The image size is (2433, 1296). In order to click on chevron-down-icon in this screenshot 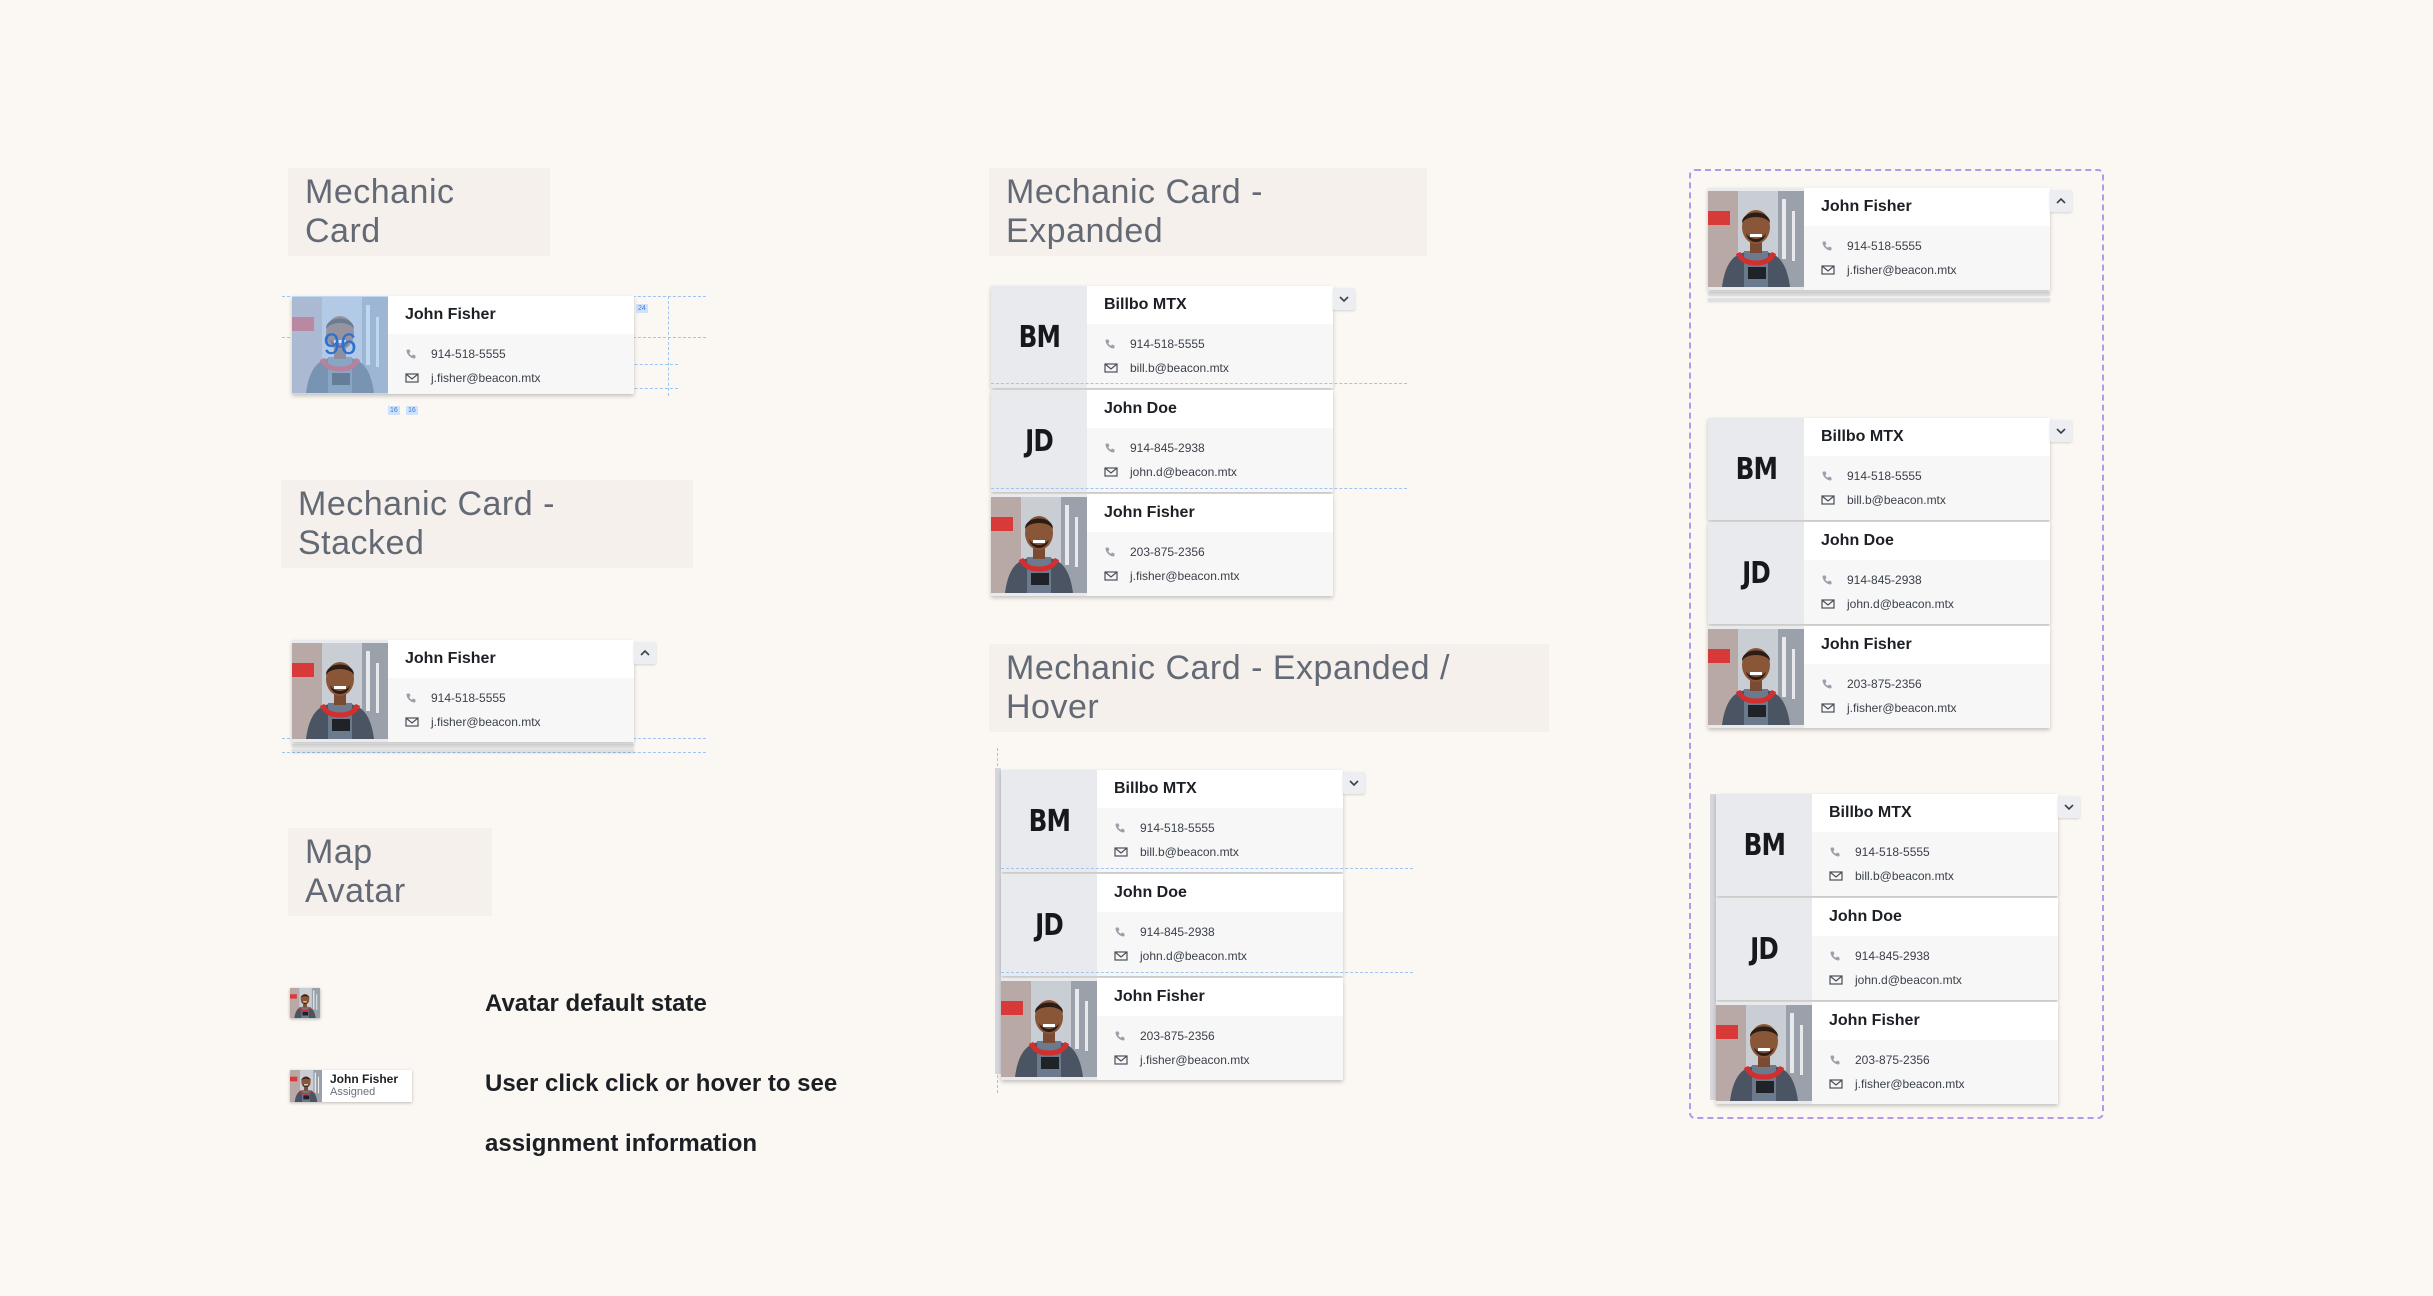, I will do `click(2069, 807)`.